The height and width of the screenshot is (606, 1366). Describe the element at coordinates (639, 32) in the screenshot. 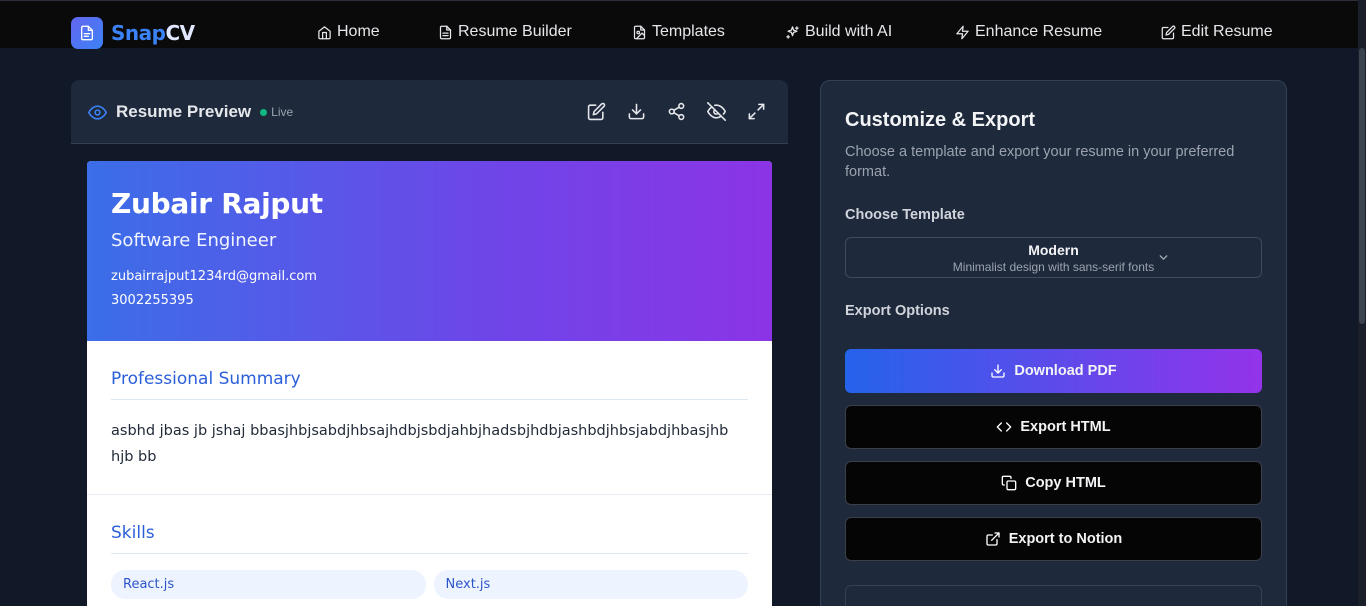

I see `file-image-icon` at that location.